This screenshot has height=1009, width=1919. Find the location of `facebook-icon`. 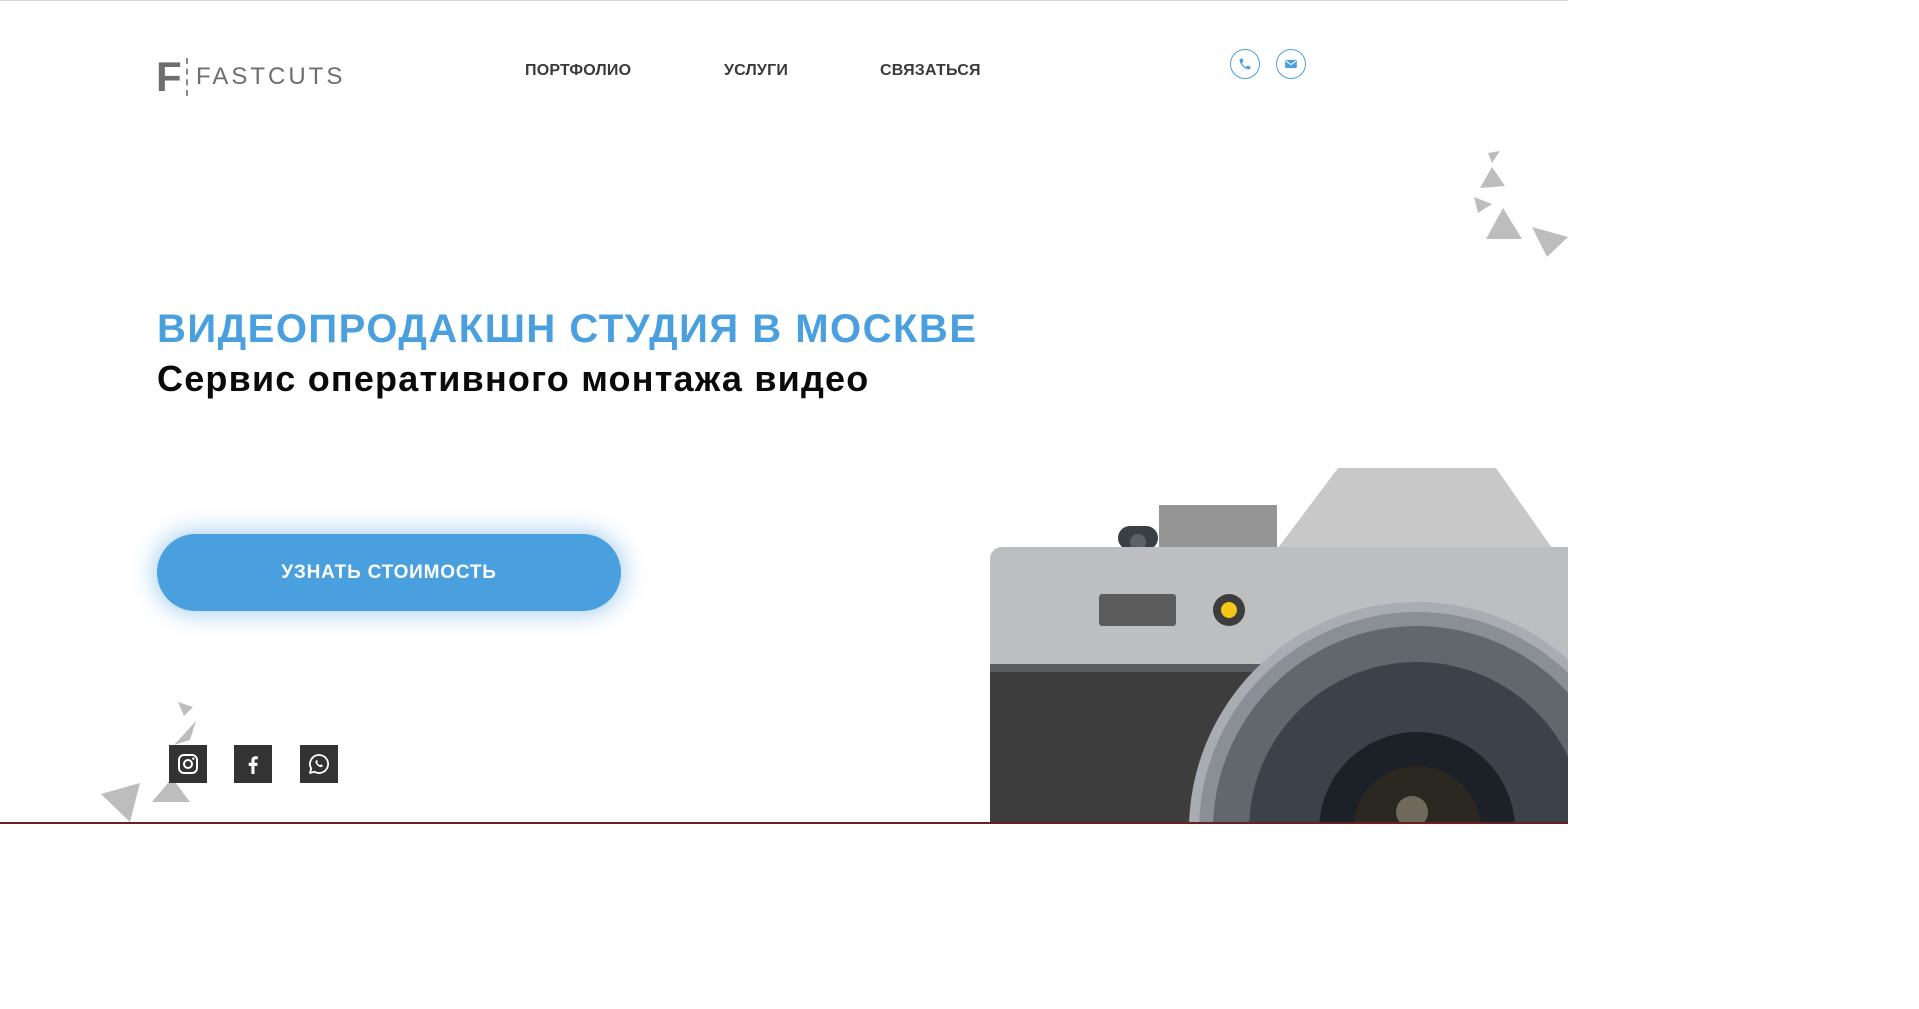

facebook-icon is located at coordinates (253, 765).